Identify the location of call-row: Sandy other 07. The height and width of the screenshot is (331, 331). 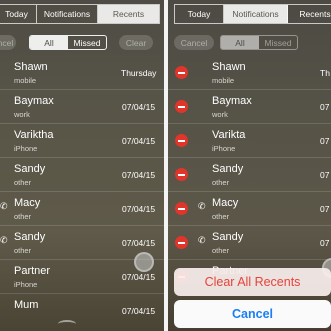
(249, 175).